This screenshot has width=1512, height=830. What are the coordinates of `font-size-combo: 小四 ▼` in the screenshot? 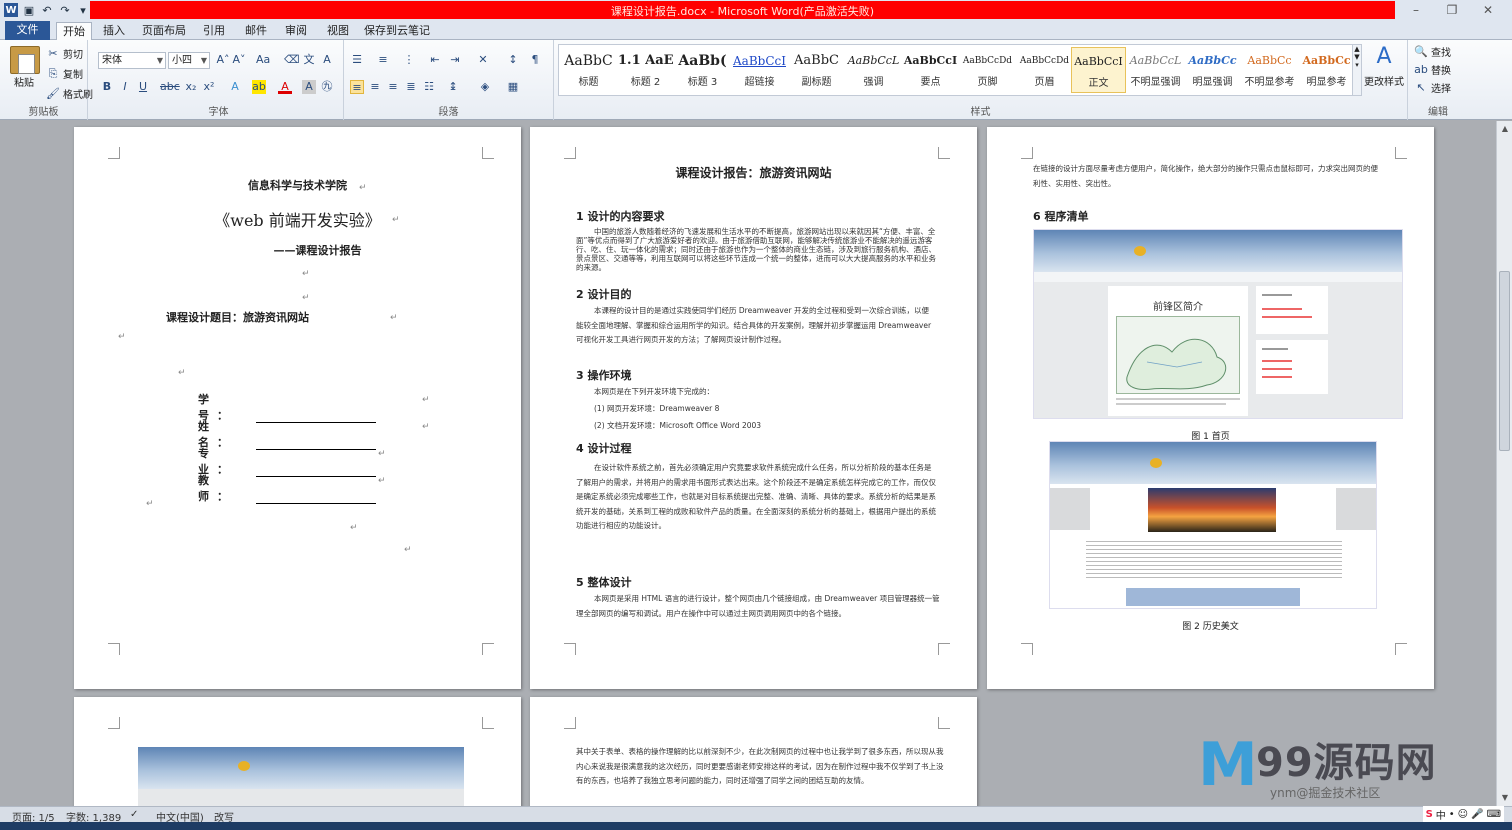 It's located at (189, 60).